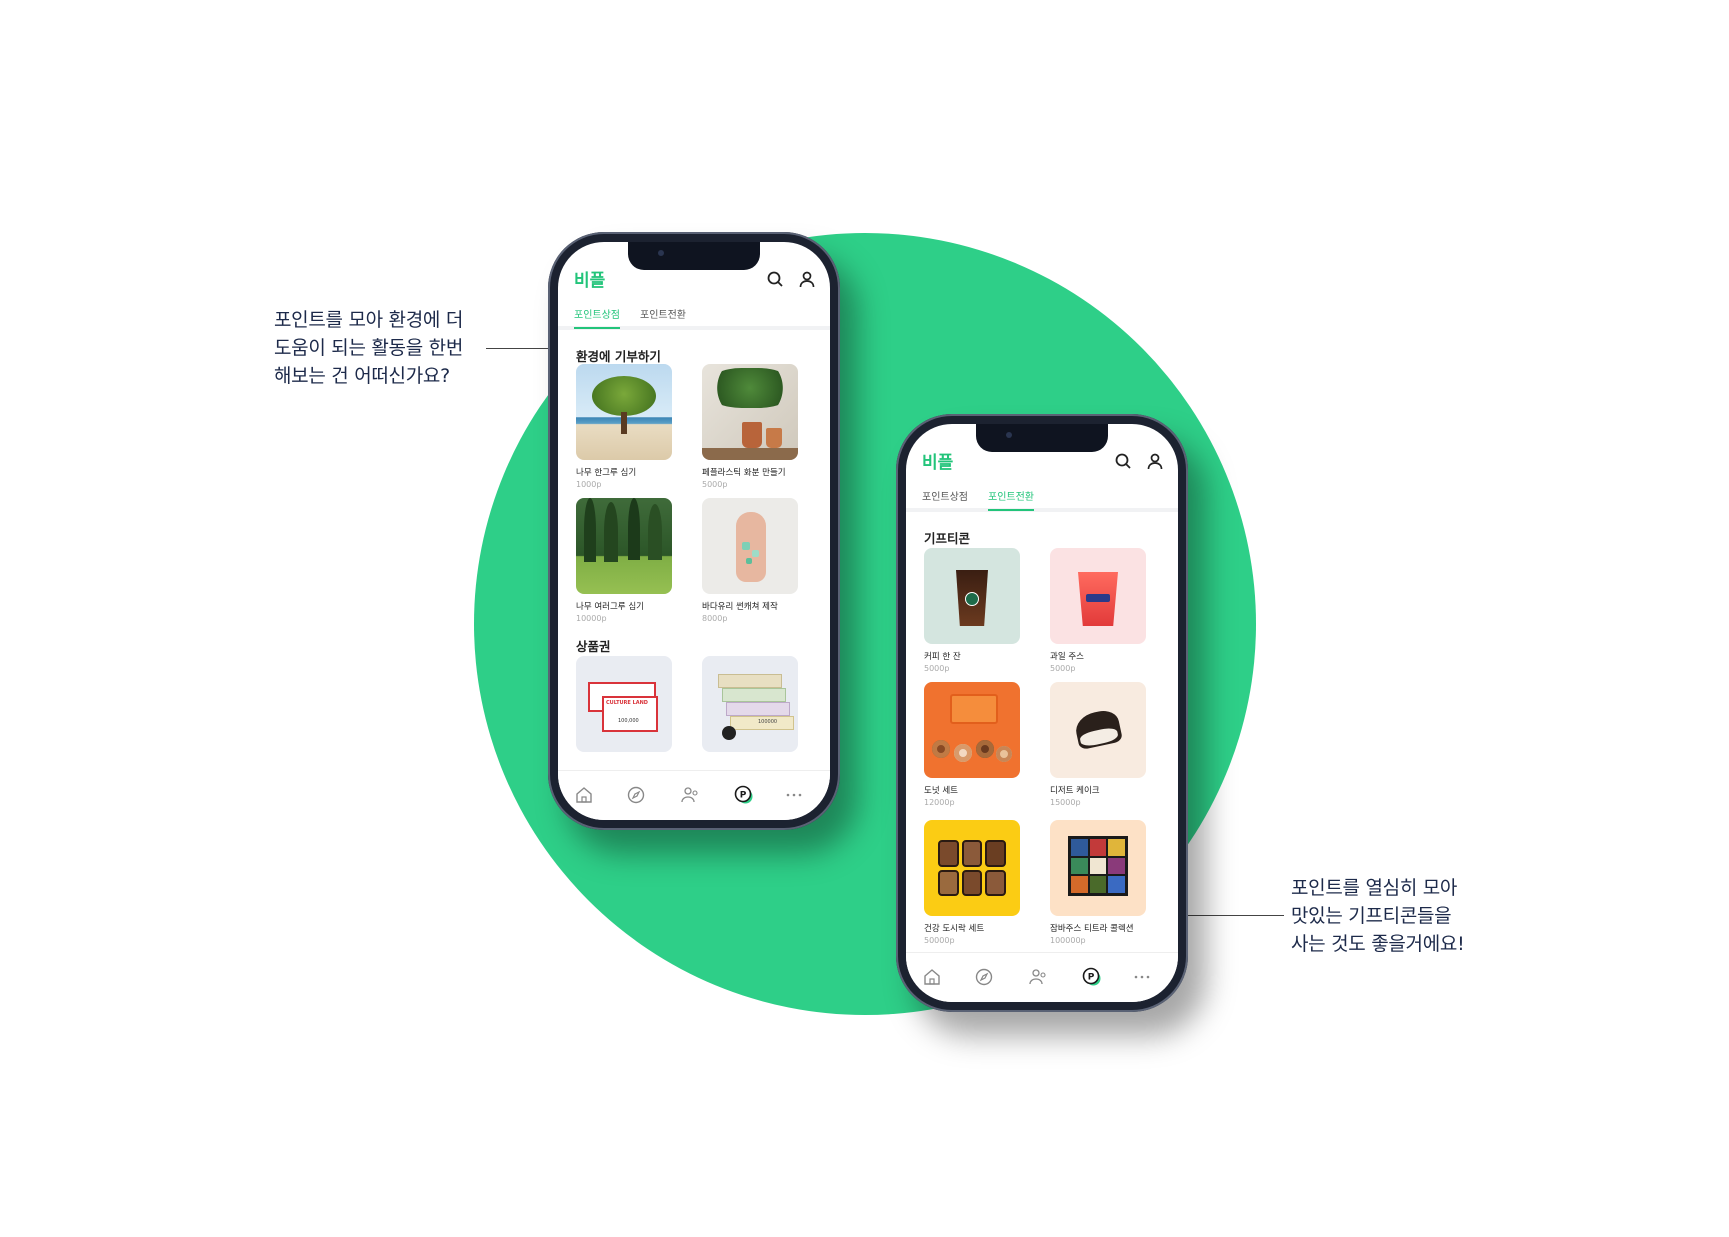 Image resolution: width=1729 pixels, height=1237 pixels. Describe the element at coordinates (939, 802) in the screenshot. I see `product-price: 12000p` at that location.